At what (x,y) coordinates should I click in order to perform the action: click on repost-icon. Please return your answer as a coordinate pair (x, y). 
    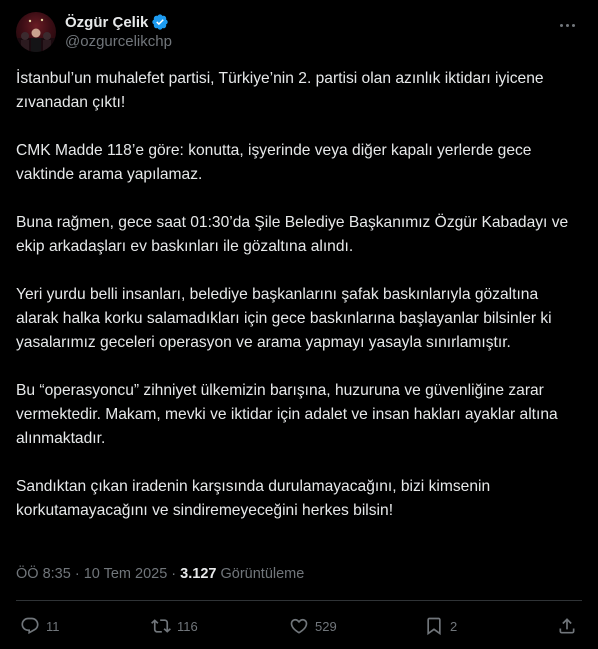
    Looking at the image, I should click on (161, 626).